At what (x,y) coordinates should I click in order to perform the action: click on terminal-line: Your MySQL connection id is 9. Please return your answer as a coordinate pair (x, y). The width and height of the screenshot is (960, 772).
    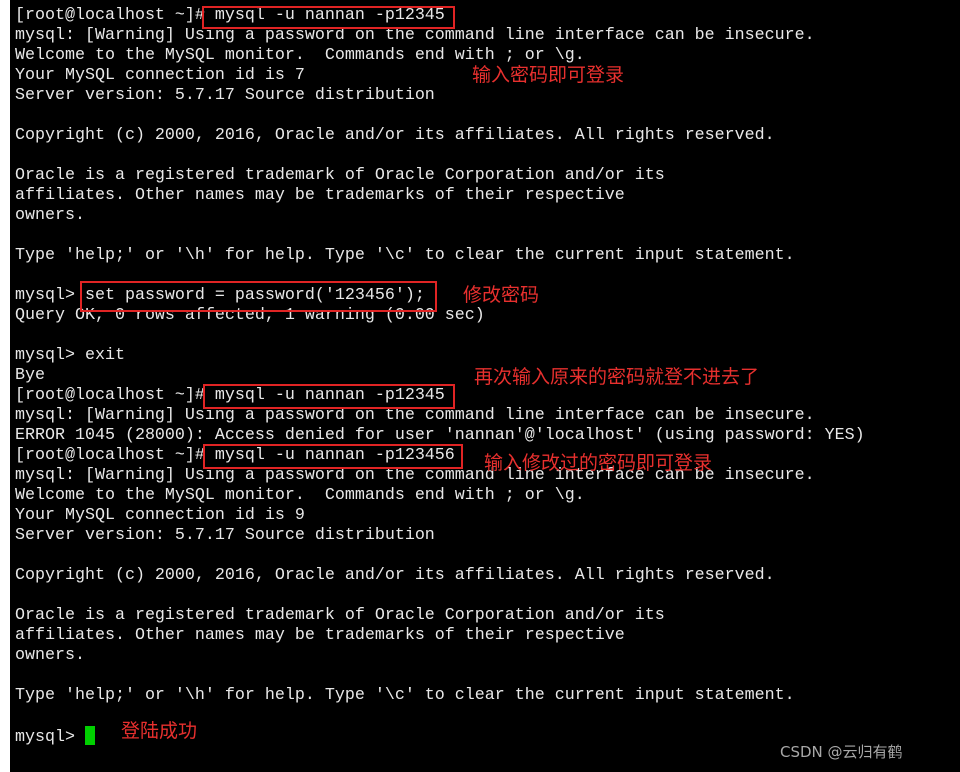
    Looking at the image, I should click on (160, 515).